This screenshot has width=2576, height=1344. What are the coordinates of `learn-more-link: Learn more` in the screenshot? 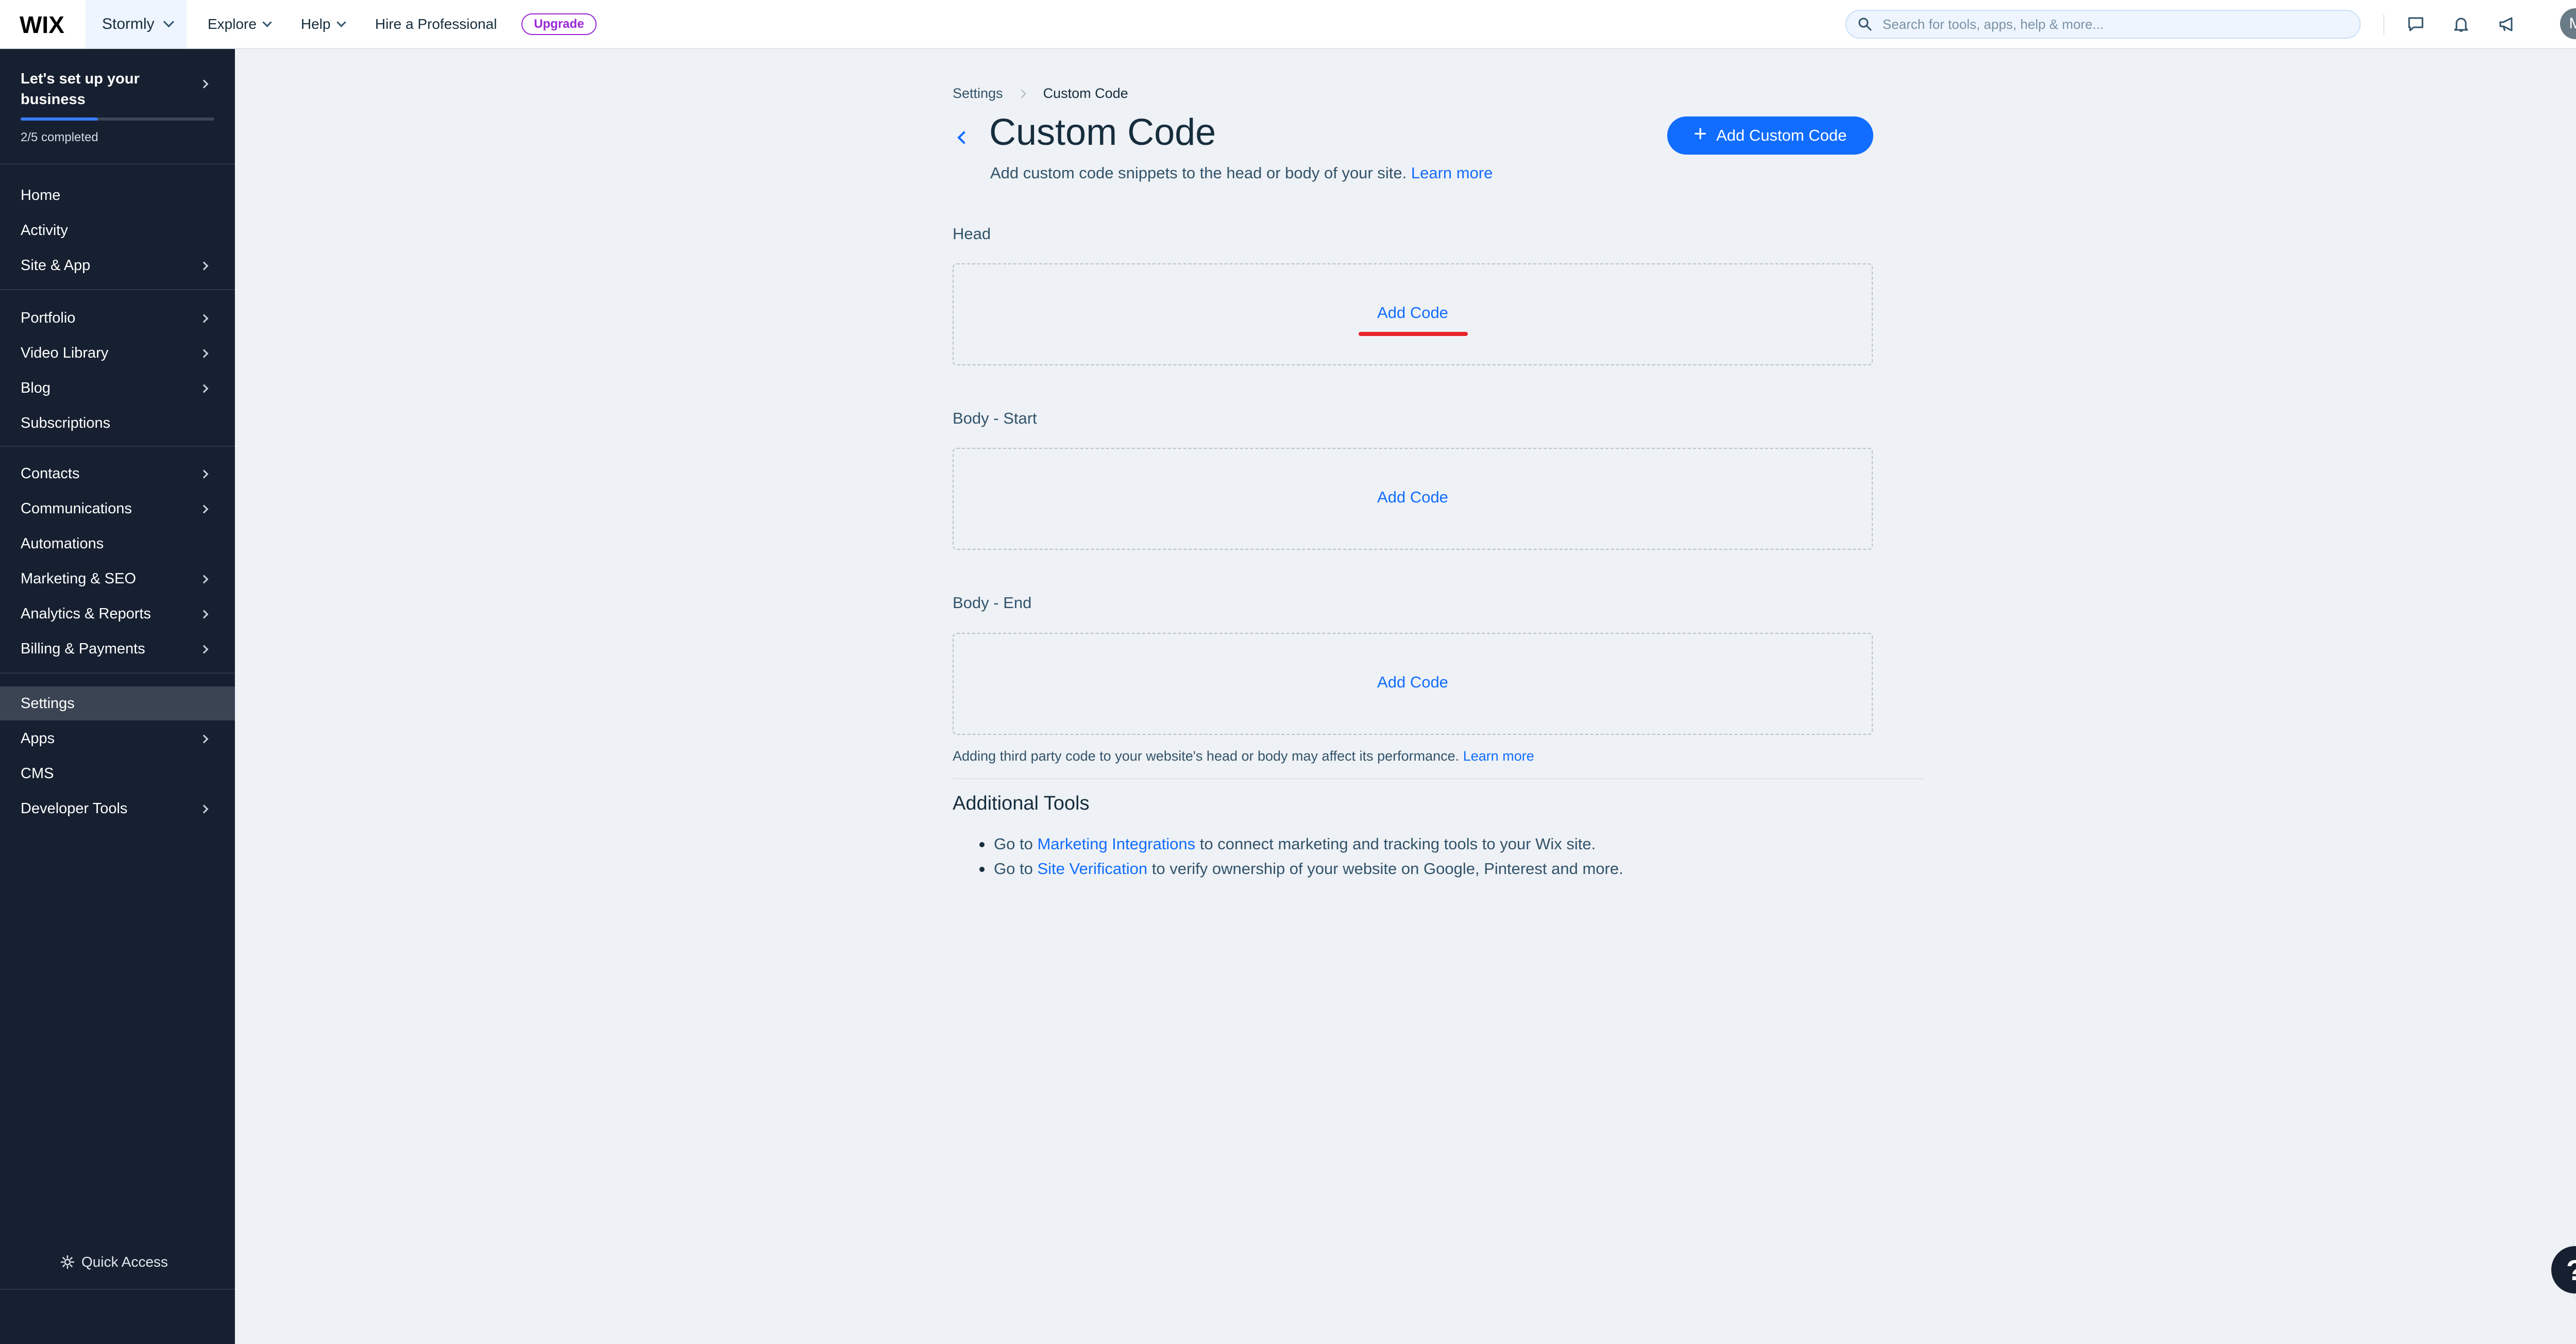 It's located at (1452, 173).